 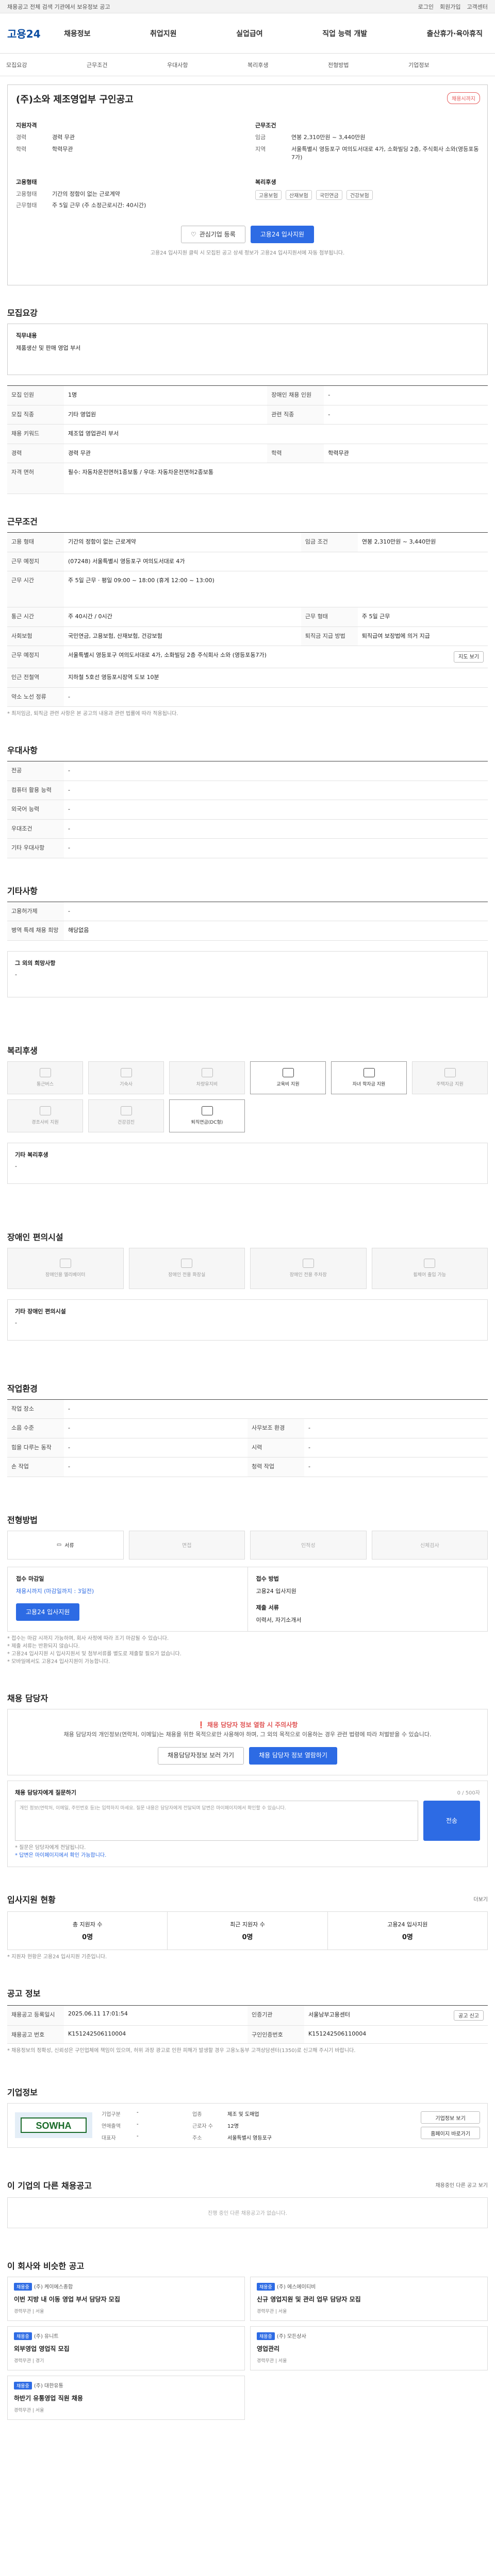 What do you see at coordinates (166, 415) in the screenshot?
I see `row-value: 기타 영업원` at bounding box center [166, 415].